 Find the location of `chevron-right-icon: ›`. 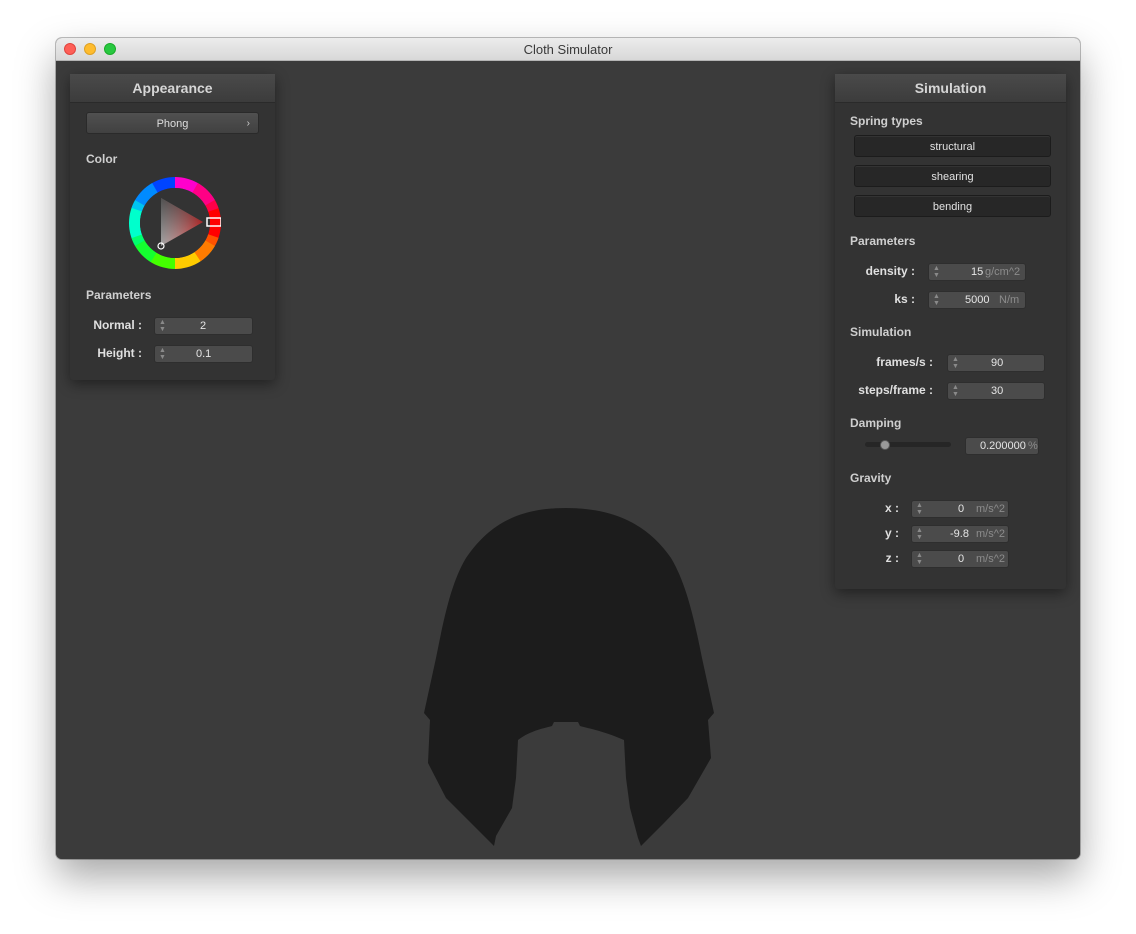

chevron-right-icon: › is located at coordinates (248, 123).